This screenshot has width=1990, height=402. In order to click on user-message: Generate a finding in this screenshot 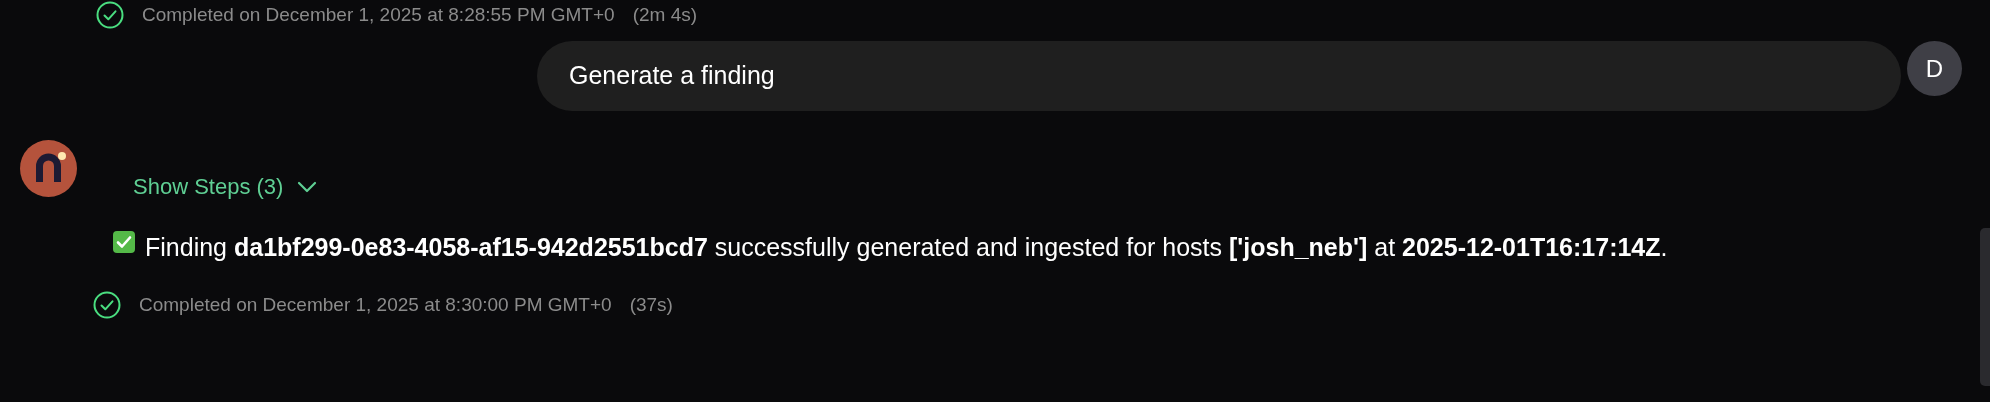, I will do `click(672, 76)`.